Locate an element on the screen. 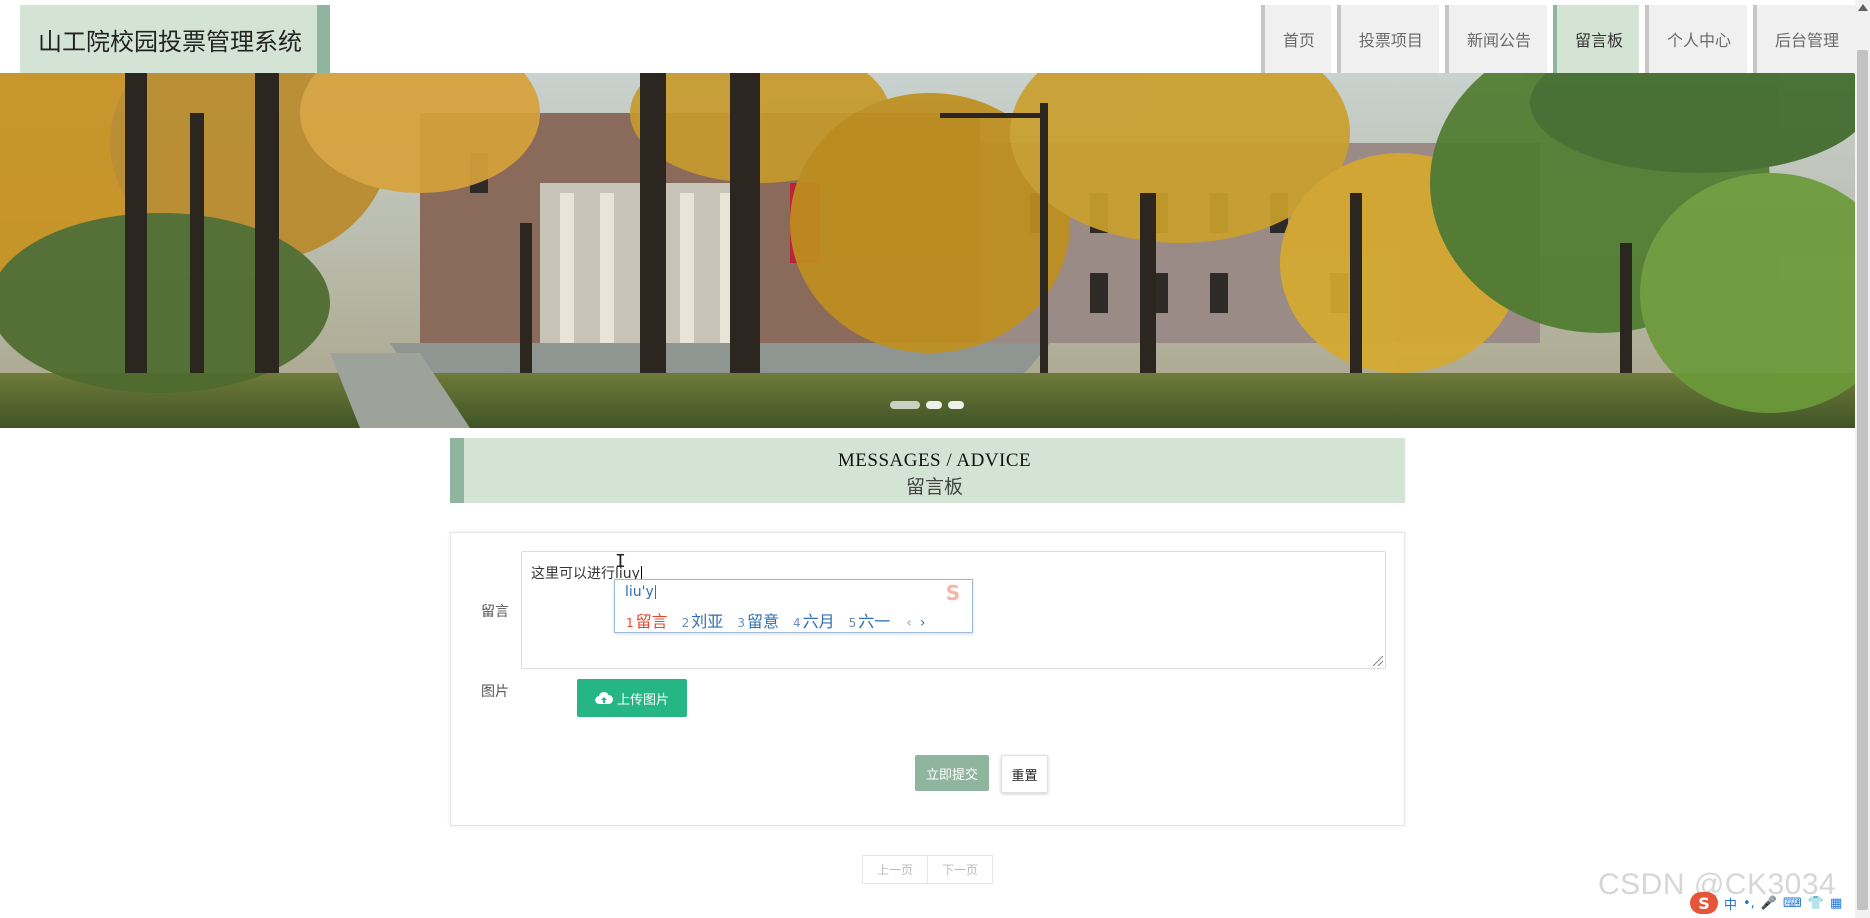 The image size is (1870, 918). main-nav: 首页 投票项目 新闻公告 留言板 个人中心 后台管理 is located at coordinates (1555, 39).